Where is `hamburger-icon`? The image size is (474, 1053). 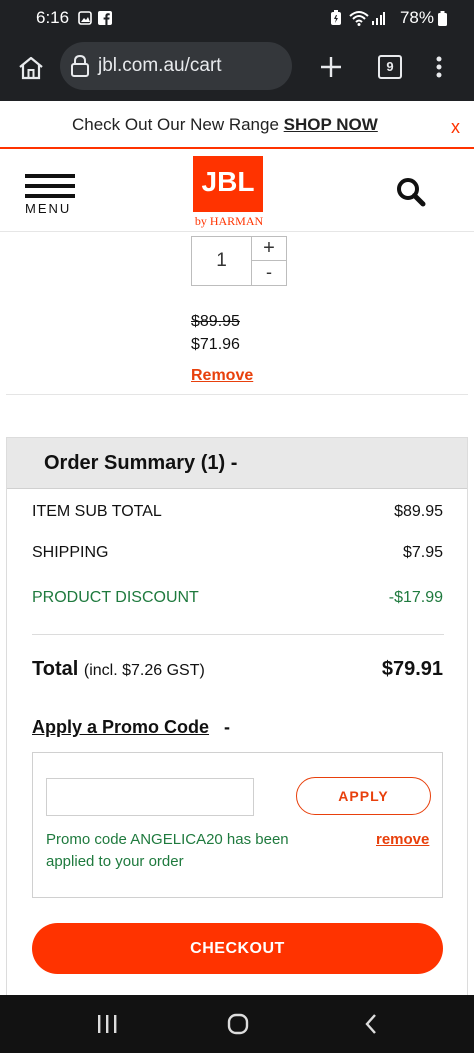
hamburger-icon is located at coordinates (50, 186).